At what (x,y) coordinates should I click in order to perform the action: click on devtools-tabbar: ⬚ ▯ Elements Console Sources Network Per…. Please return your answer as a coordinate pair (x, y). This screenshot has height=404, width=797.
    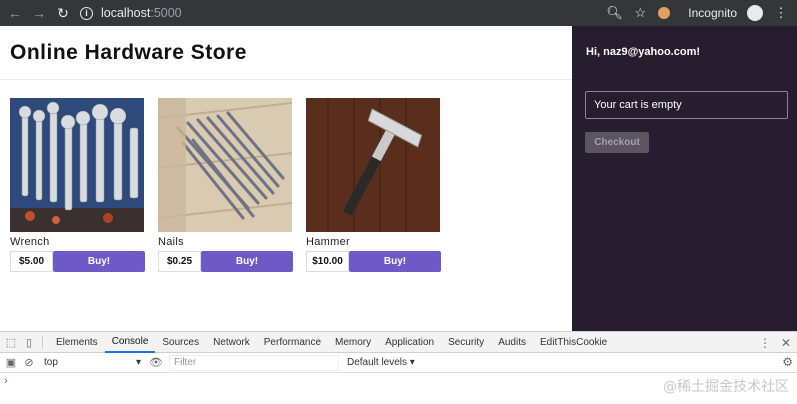
    Looking at the image, I should click on (398, 342).